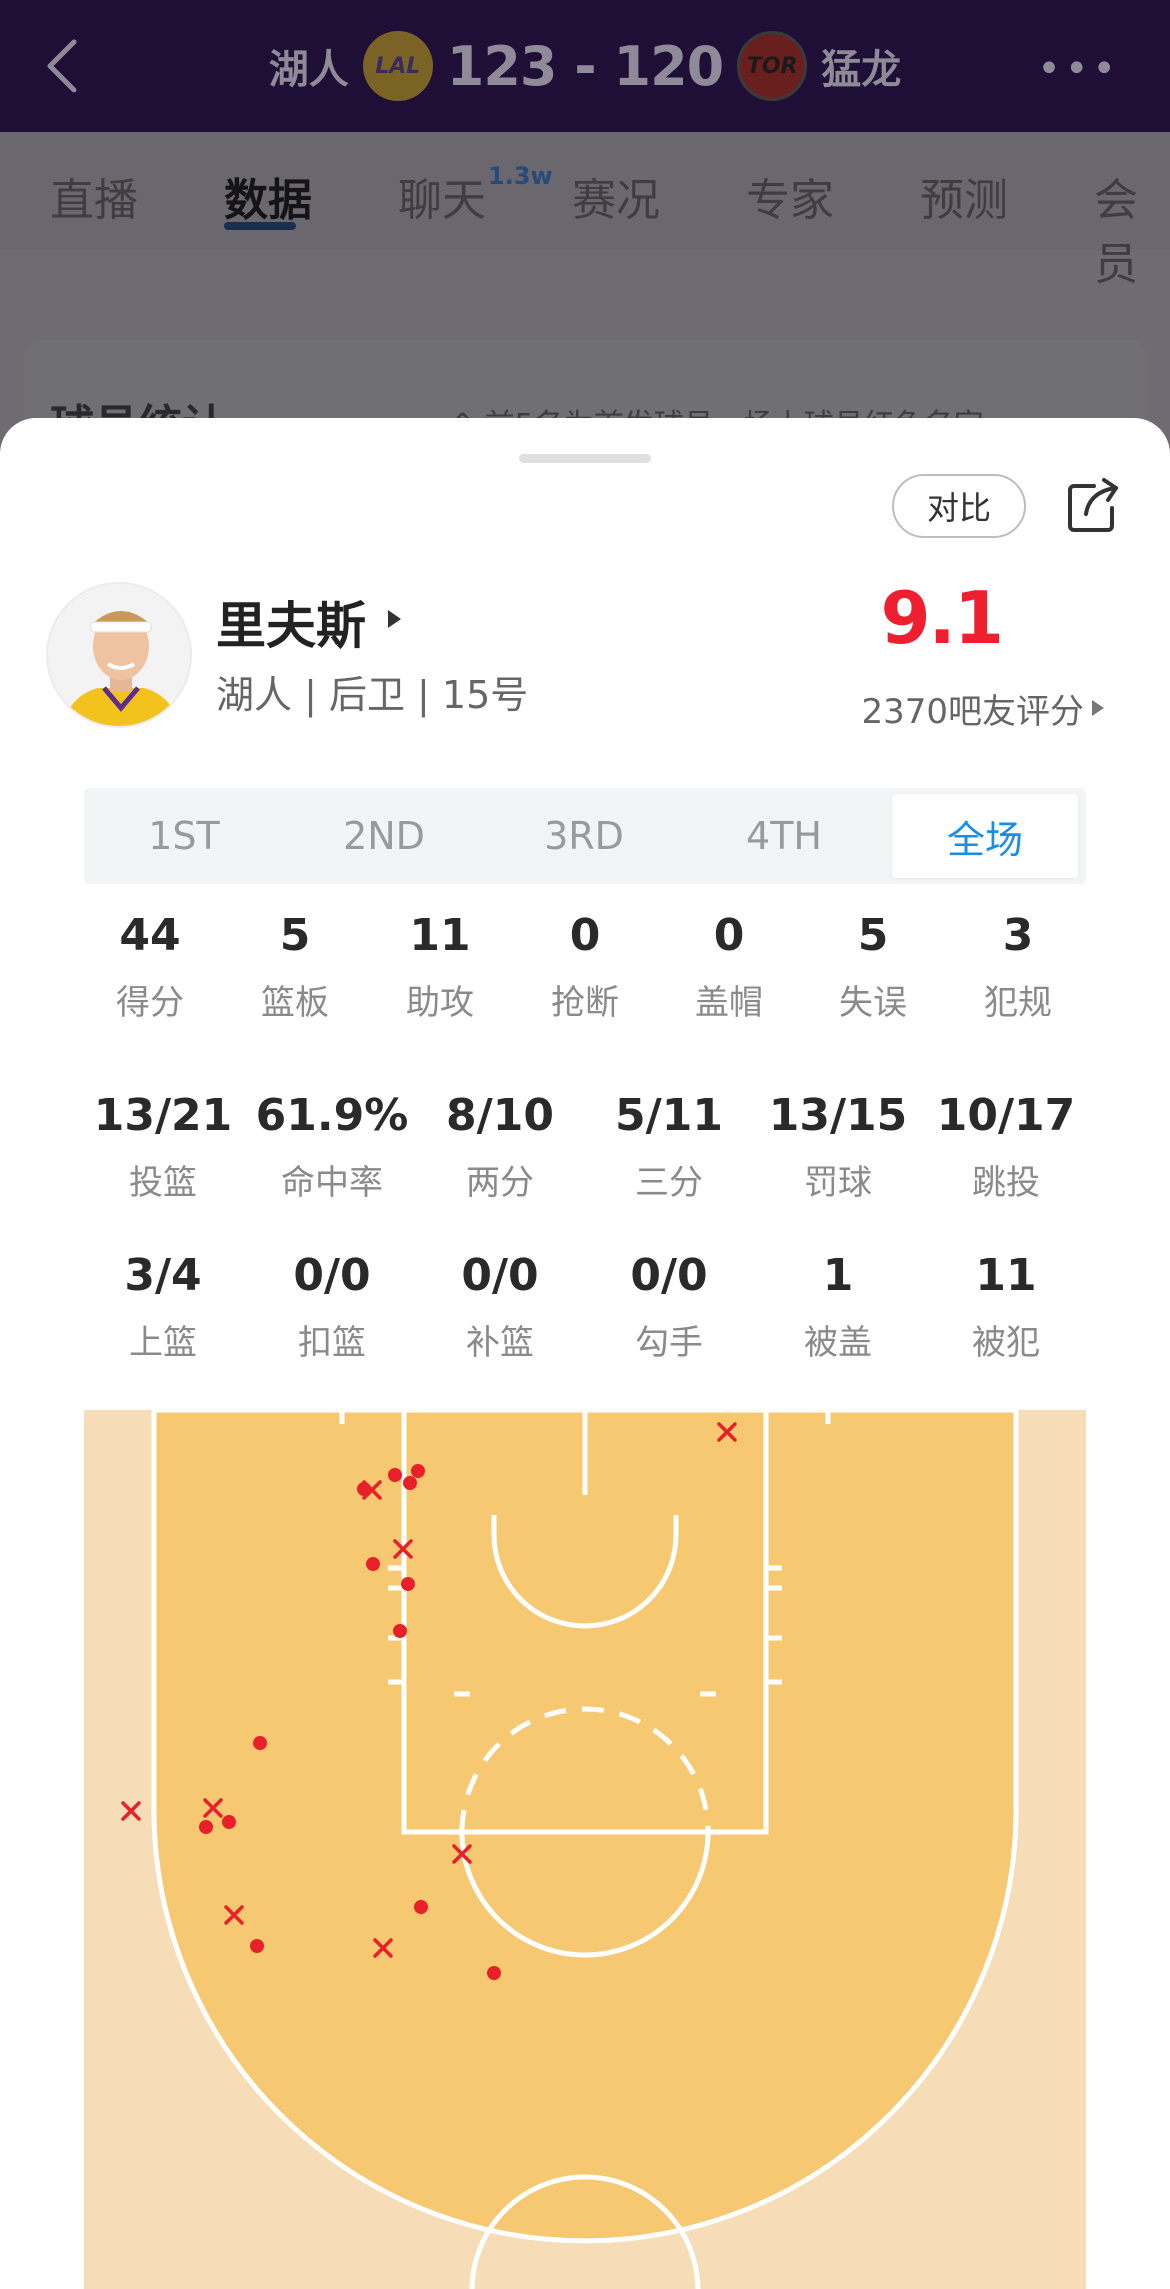 The height and width of the screenshot is (2289, 1170). Describe the element at coordinates (959, 506) in the screenshot. I see `compare-button: 对比` at that location.